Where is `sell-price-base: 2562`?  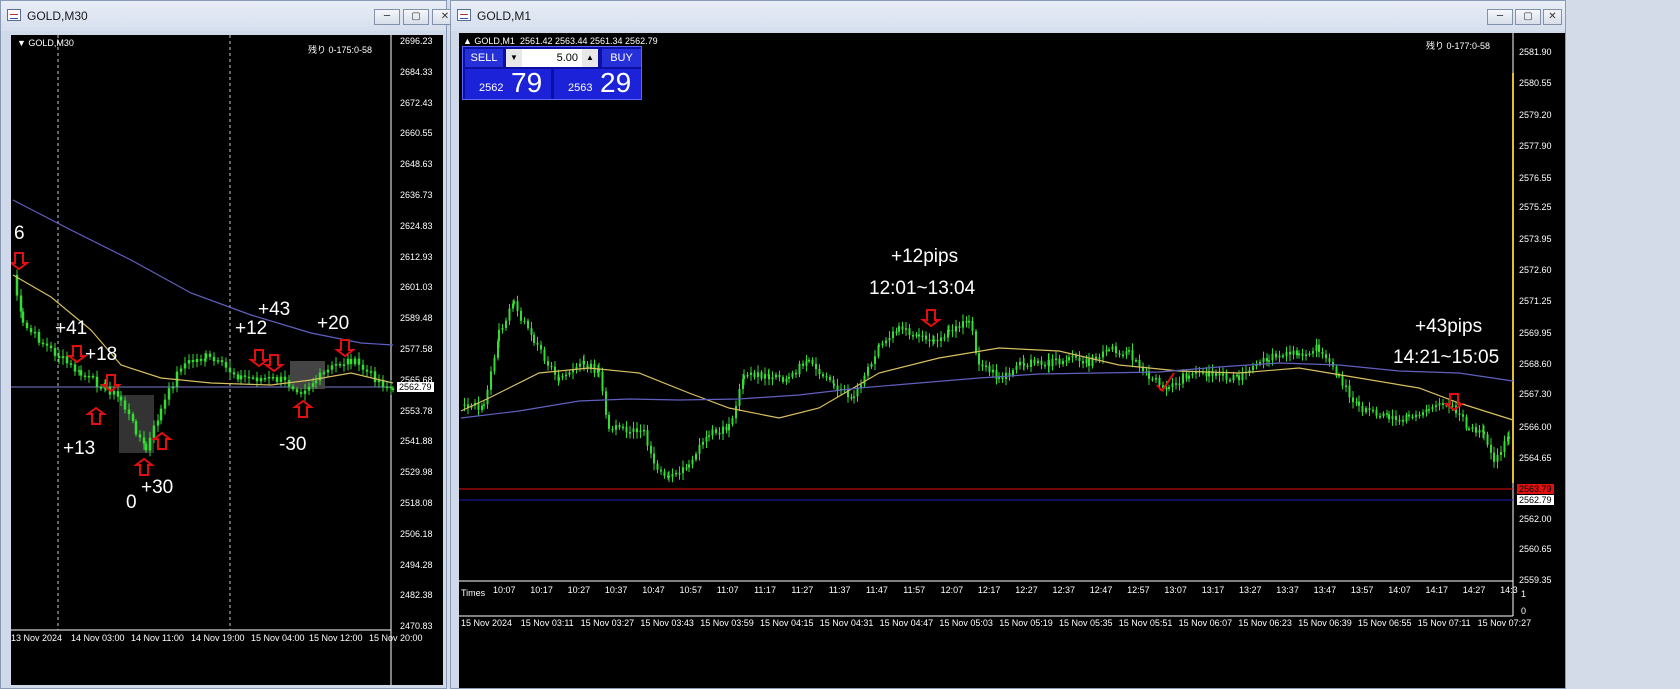 sell-price-base: 2562 is located at coordinates (491, 88).